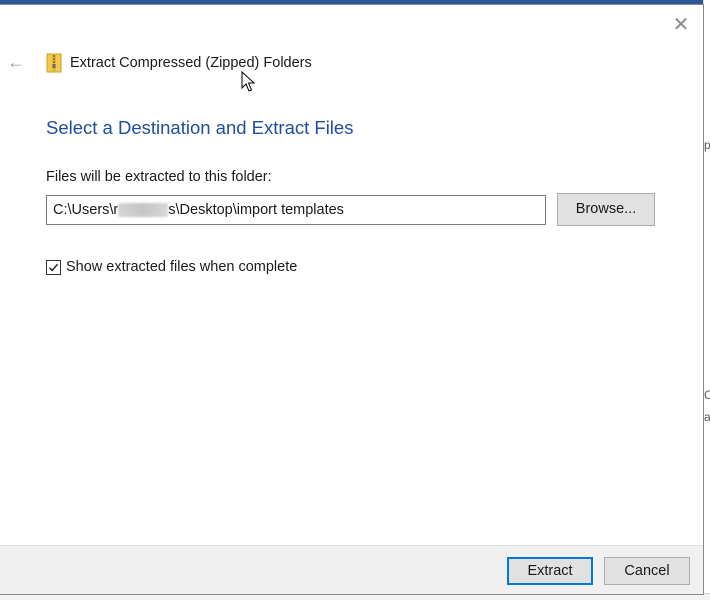 This screenshot has height=600, width=710. What do you see at coordinates (182, 267) in the screenshot?
I see `show-files-label: Show extracted files when complete` at bounding box center [182, 267].